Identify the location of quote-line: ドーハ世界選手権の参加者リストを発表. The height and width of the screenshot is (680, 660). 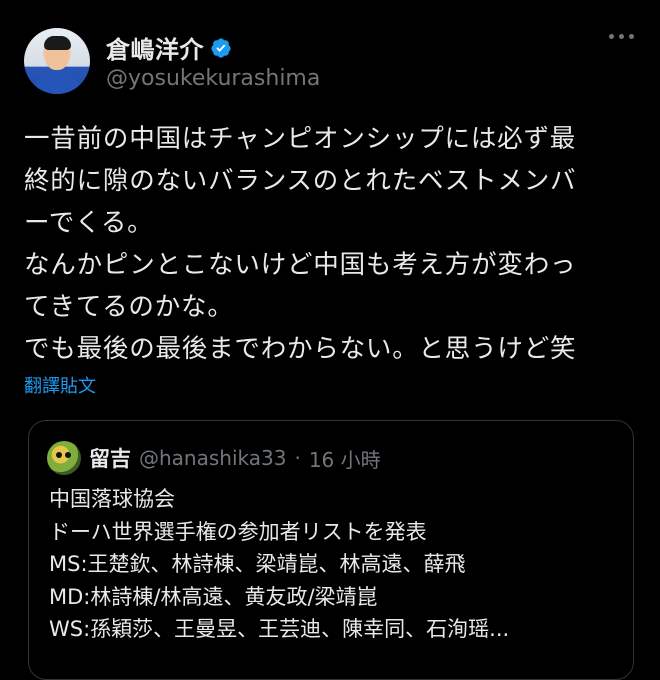
(238, 531).